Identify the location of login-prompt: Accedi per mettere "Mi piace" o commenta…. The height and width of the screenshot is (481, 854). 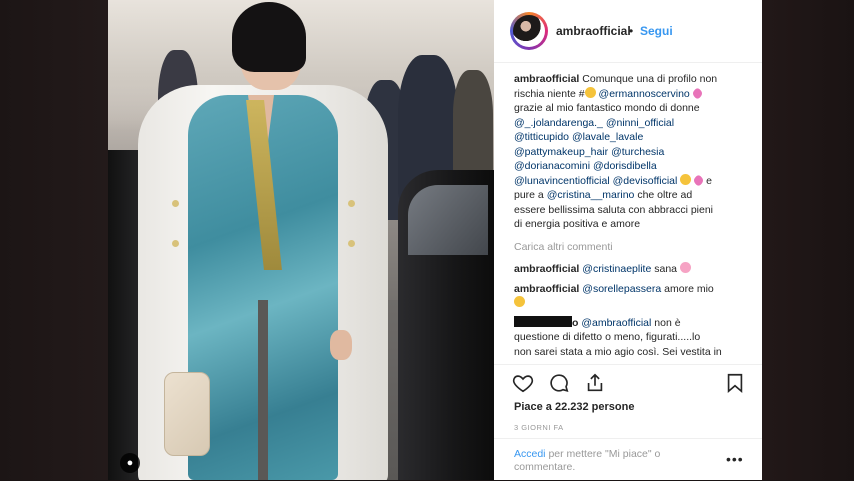
(614, 461).